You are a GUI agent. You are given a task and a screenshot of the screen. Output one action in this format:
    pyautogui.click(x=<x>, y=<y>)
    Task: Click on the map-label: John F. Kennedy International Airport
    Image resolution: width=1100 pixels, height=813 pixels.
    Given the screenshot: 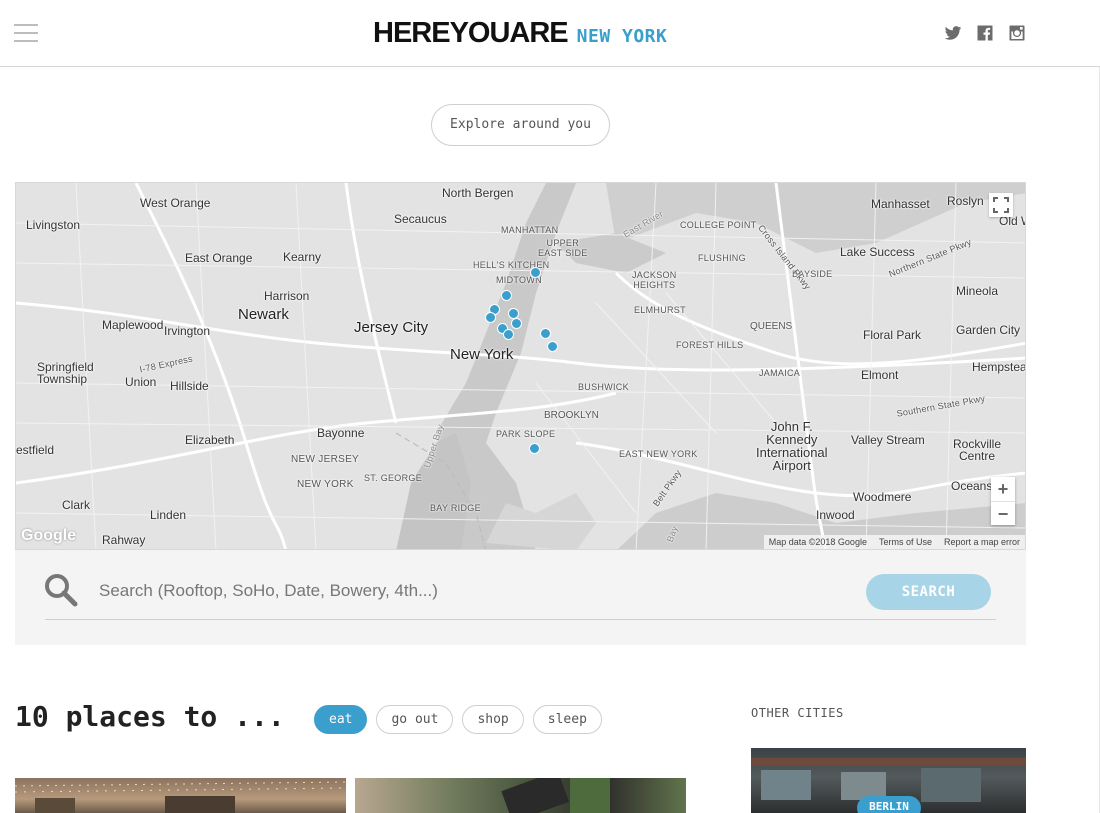 What is the action you would take?
    pyautogui.click(x=792, y=446)
    